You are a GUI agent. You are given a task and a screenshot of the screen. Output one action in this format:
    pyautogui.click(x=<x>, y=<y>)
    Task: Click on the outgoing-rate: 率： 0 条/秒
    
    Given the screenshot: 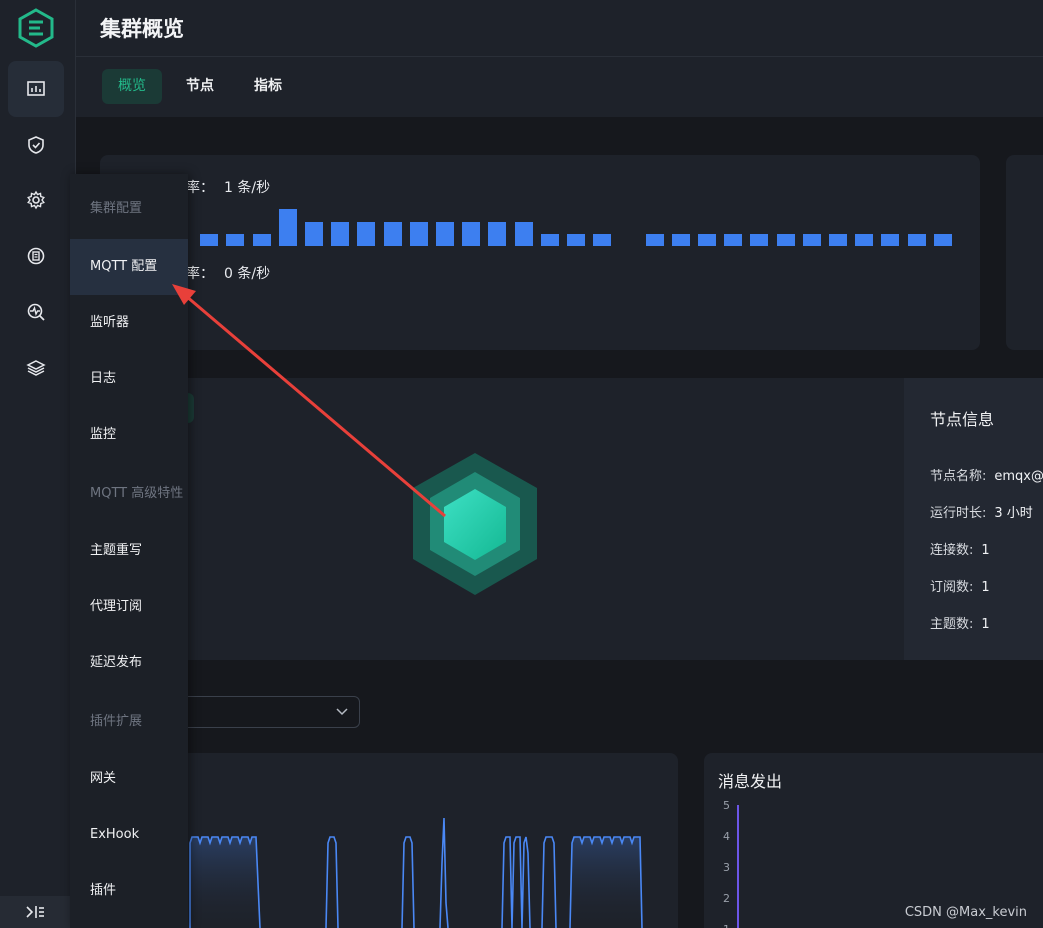 What is the action you would take?
    pyautogui.click(x=228, y=273)
    